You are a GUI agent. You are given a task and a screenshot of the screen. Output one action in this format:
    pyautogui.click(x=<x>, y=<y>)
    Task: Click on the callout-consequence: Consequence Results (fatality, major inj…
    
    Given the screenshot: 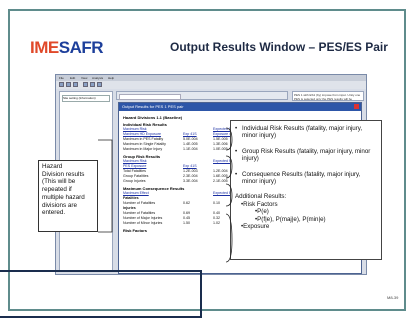 What is the action you would take?
    pyautogui.click(x=306, y=178)
    